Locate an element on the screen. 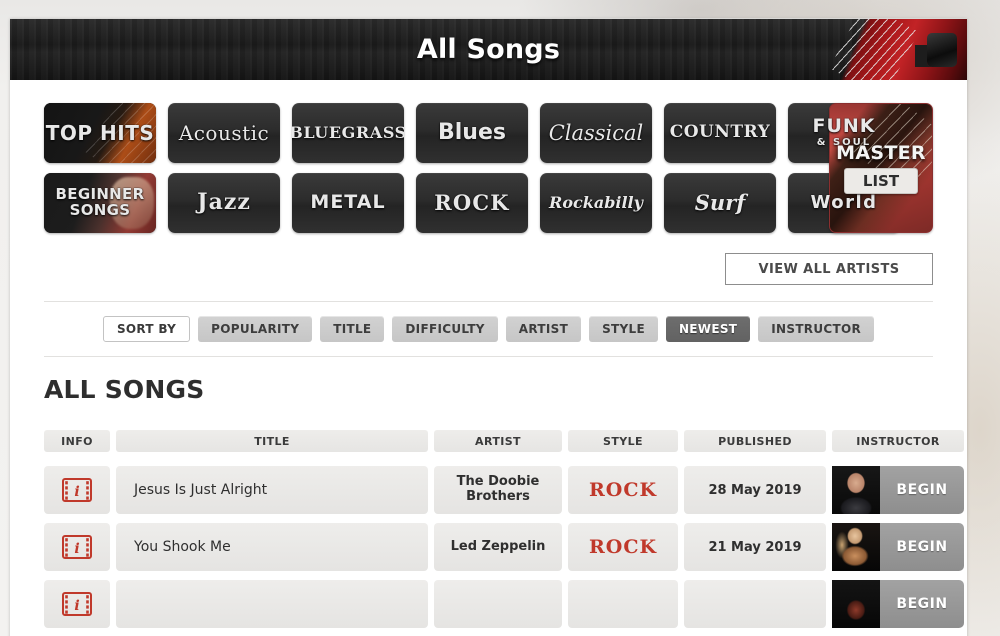  master-list-title: MASTER is located at coordinates (881, 153).